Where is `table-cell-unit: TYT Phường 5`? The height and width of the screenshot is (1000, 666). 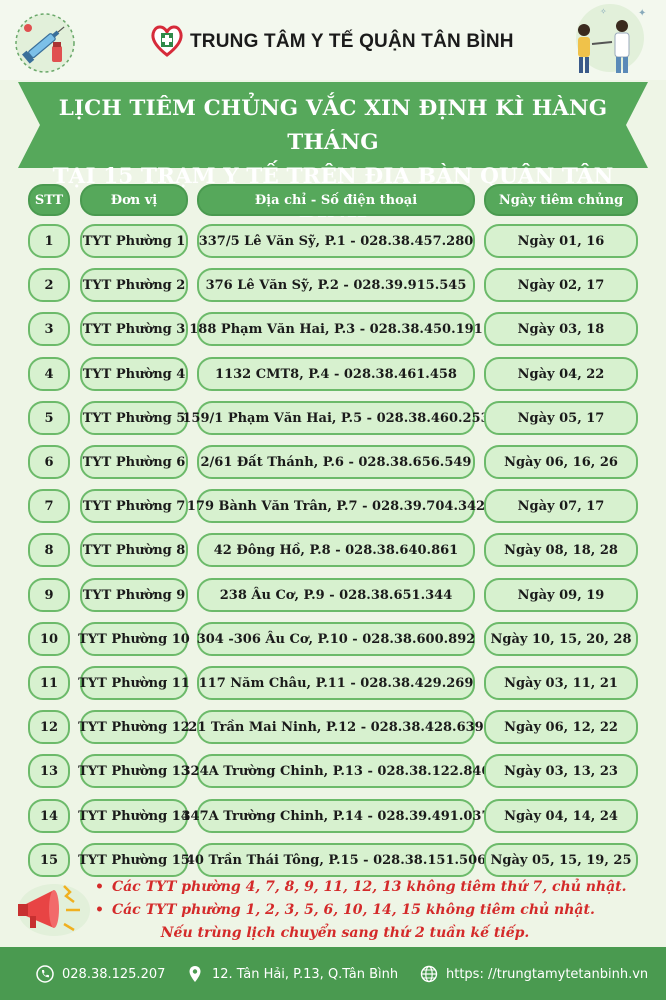 table-cell-unit: TYT Phường 5 is located at coordinates (134, 418).